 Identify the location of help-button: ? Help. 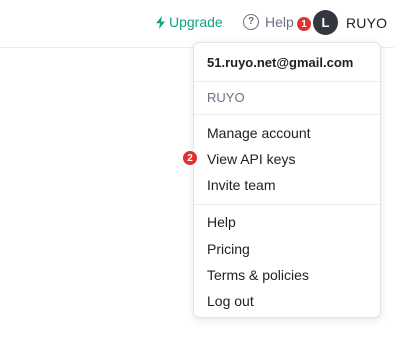
(268, 22).